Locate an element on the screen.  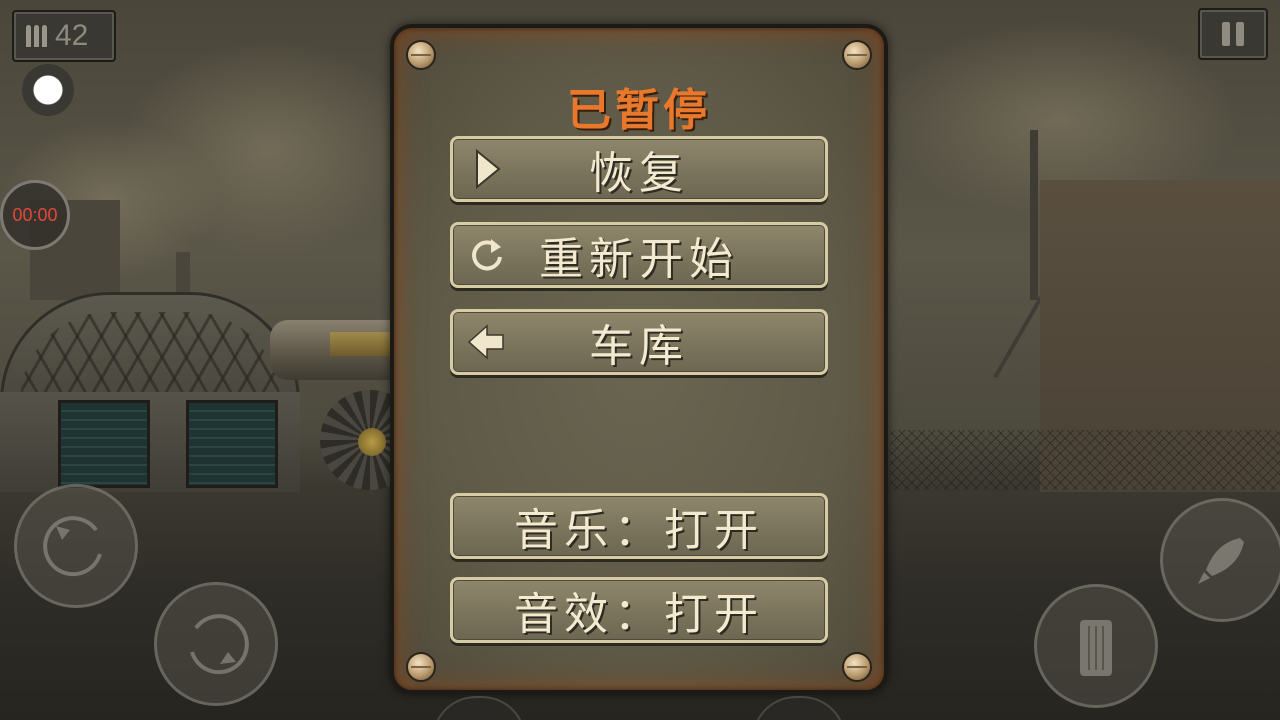
chimney is located at coordinates (183, 272).